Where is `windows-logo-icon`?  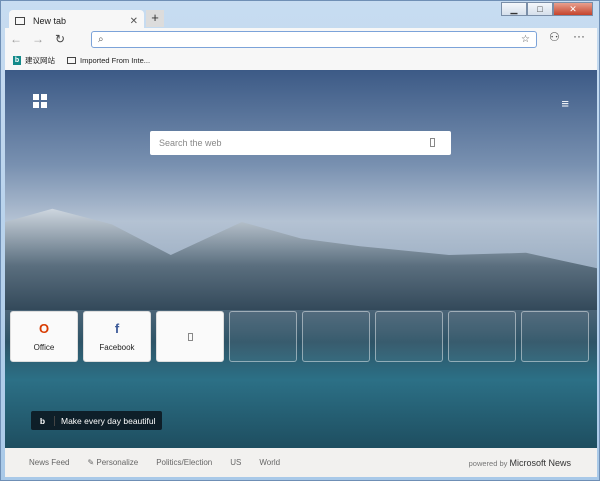
windows-logo-icon is located at coordinates (40, 101).